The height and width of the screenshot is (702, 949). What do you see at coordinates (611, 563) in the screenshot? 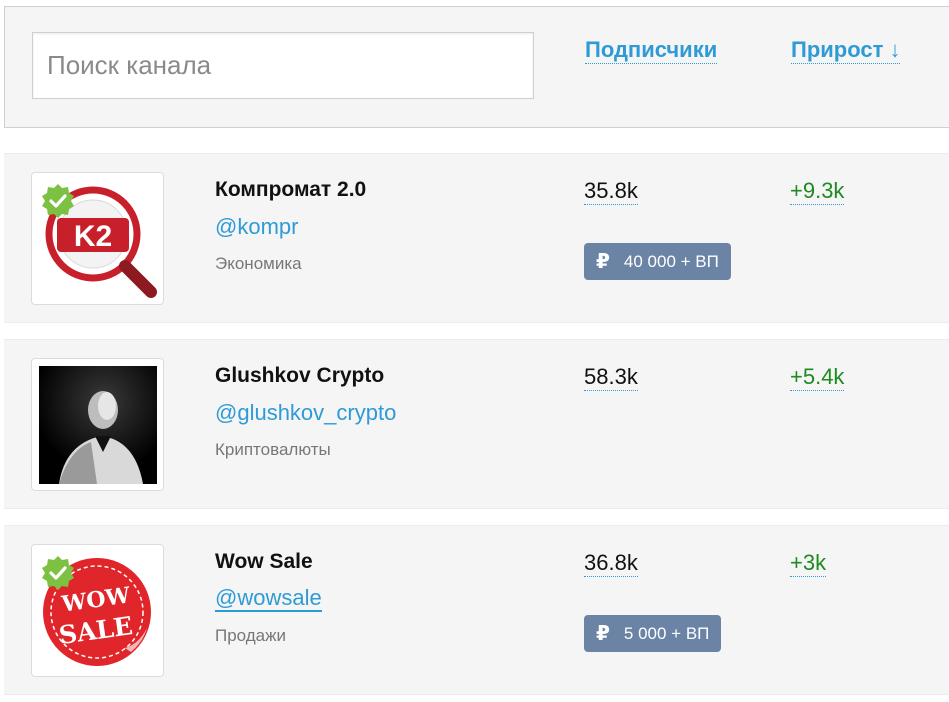
I see `subscribers-count: 36.8k` at bounding box center [611, 563].